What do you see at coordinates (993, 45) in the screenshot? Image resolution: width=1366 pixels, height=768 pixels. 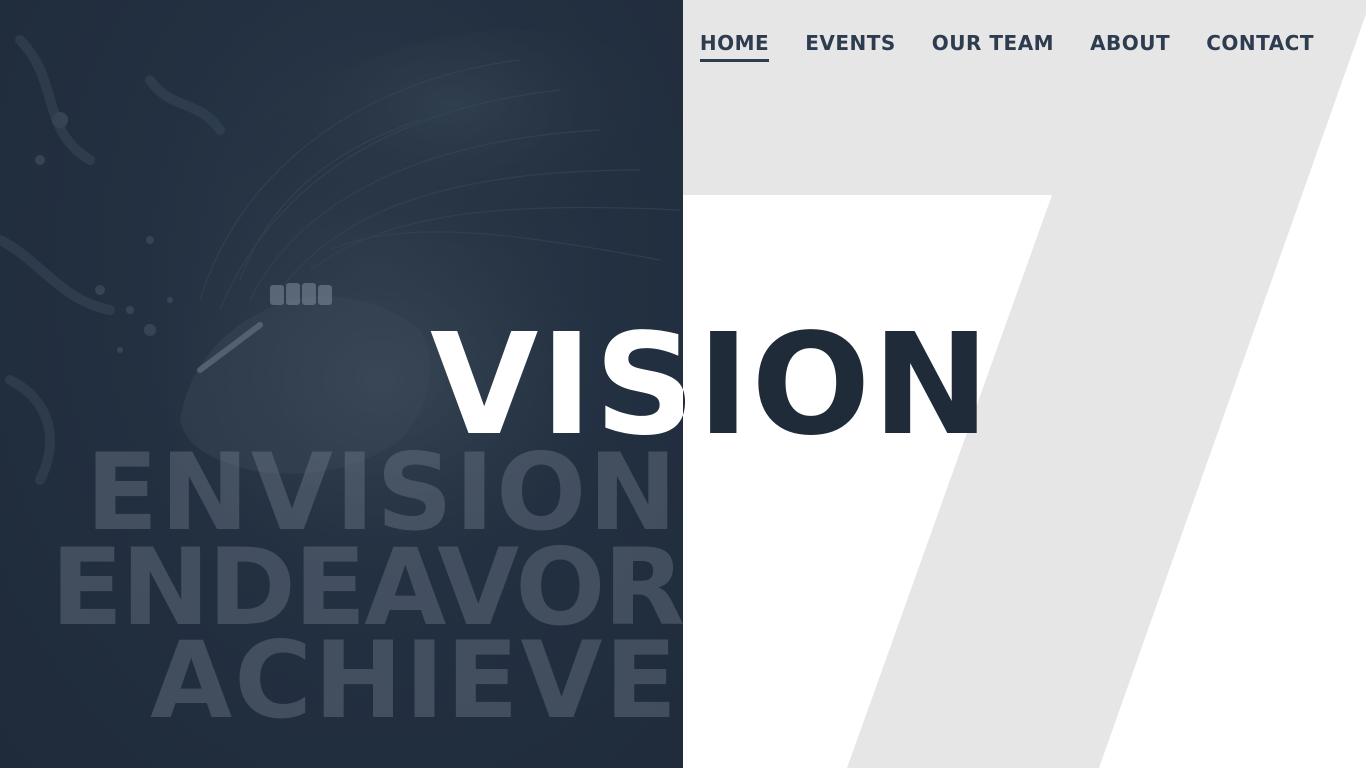 I see `nav-our-team-link: OUR TEAM` at bounding box center [993, 45].